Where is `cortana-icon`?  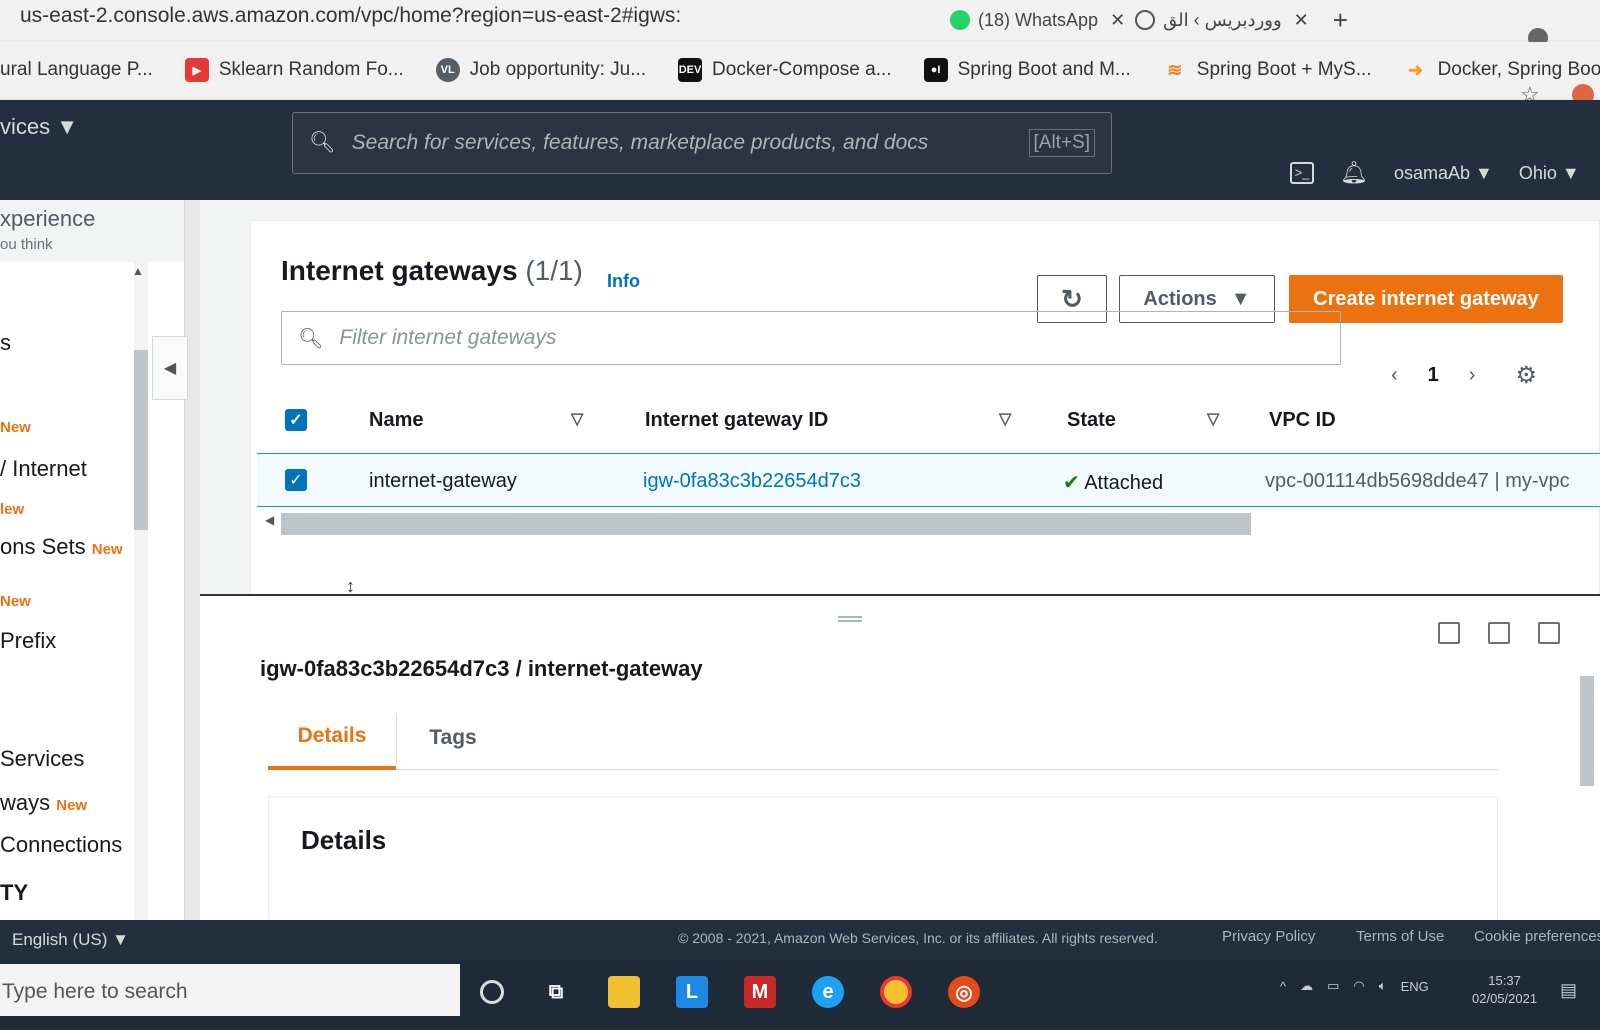 cortana-icon is located at coordinates (492, 992).